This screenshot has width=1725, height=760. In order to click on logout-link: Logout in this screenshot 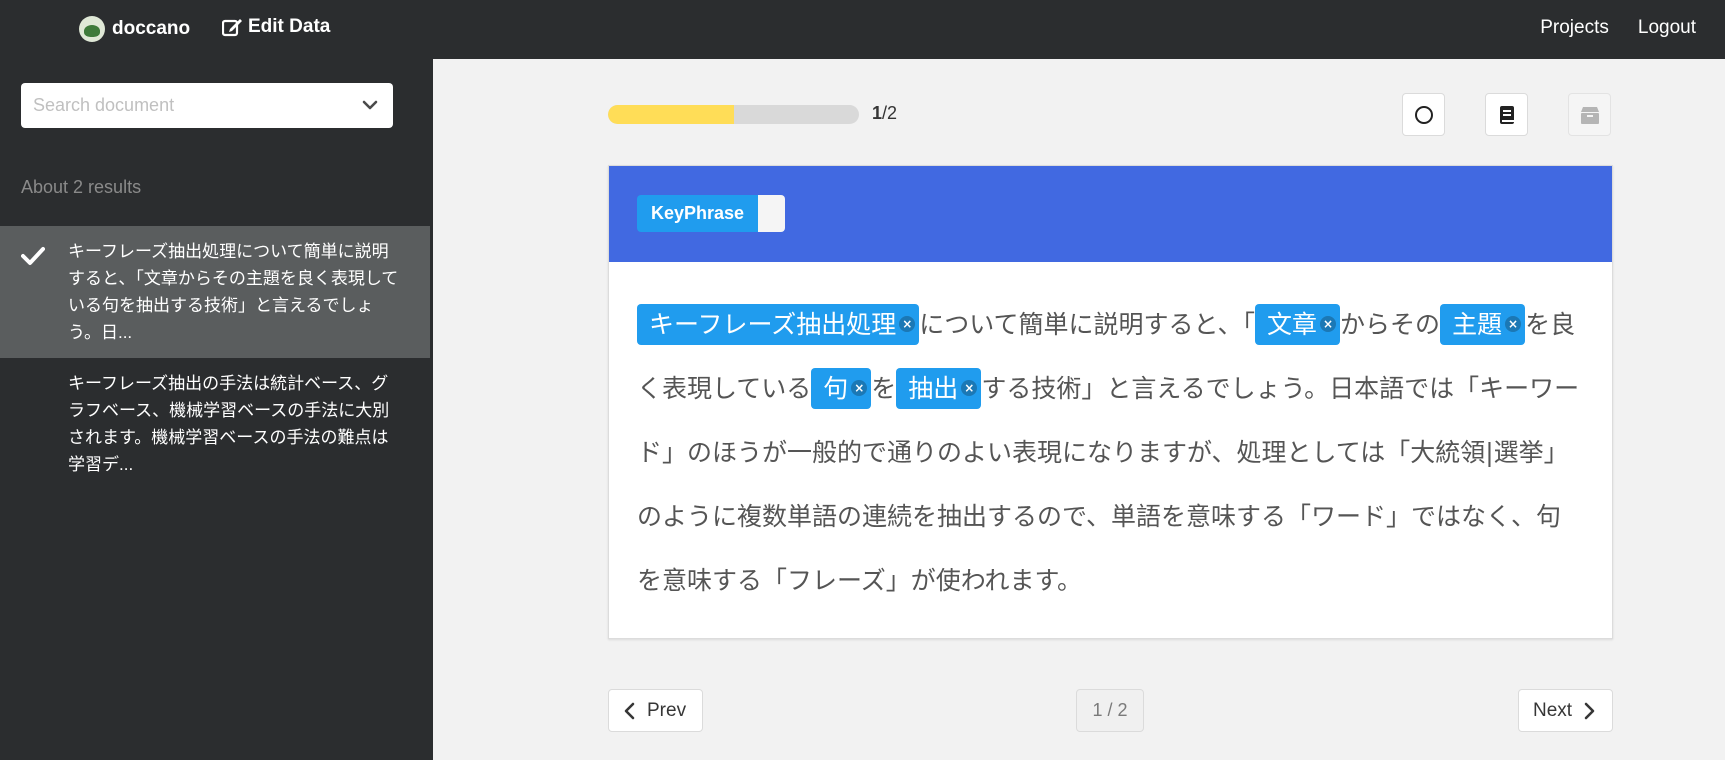, I will do `click(1667, 28)`.